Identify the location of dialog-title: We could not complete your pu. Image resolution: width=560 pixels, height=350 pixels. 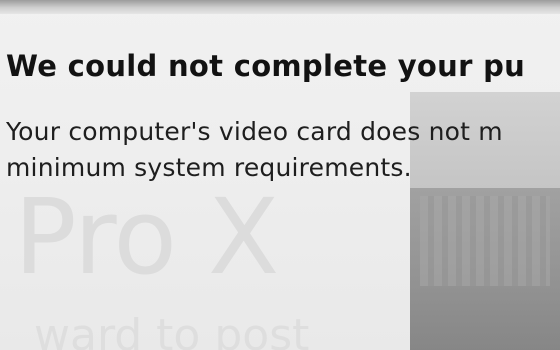
(266, 66).